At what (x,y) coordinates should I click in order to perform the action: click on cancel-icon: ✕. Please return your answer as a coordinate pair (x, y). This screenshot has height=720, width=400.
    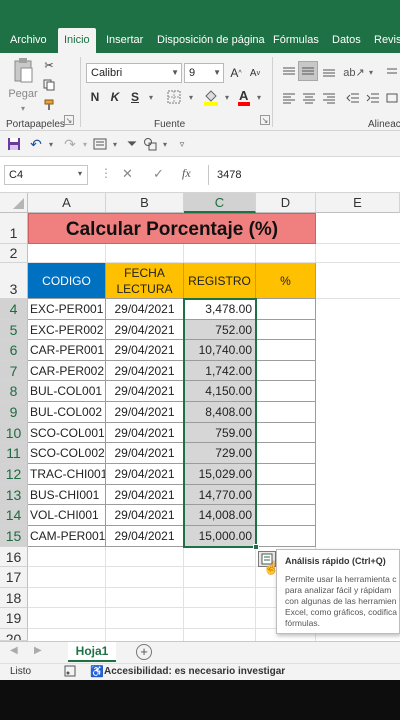
    Looking at the image, I should click on (127, 174).